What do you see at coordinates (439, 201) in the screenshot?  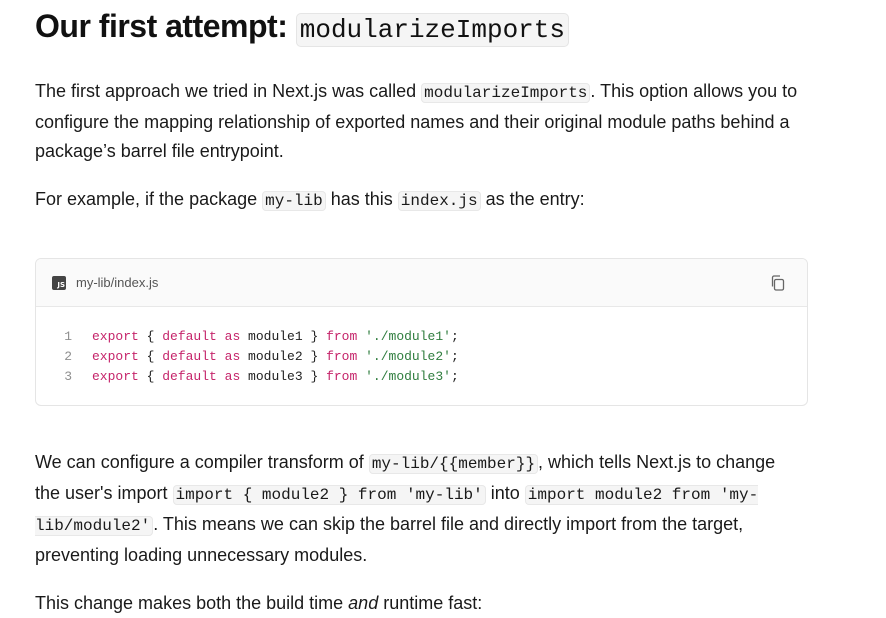 I see `inline-code-indexjs: index.js` at bounding box center [439, 201].